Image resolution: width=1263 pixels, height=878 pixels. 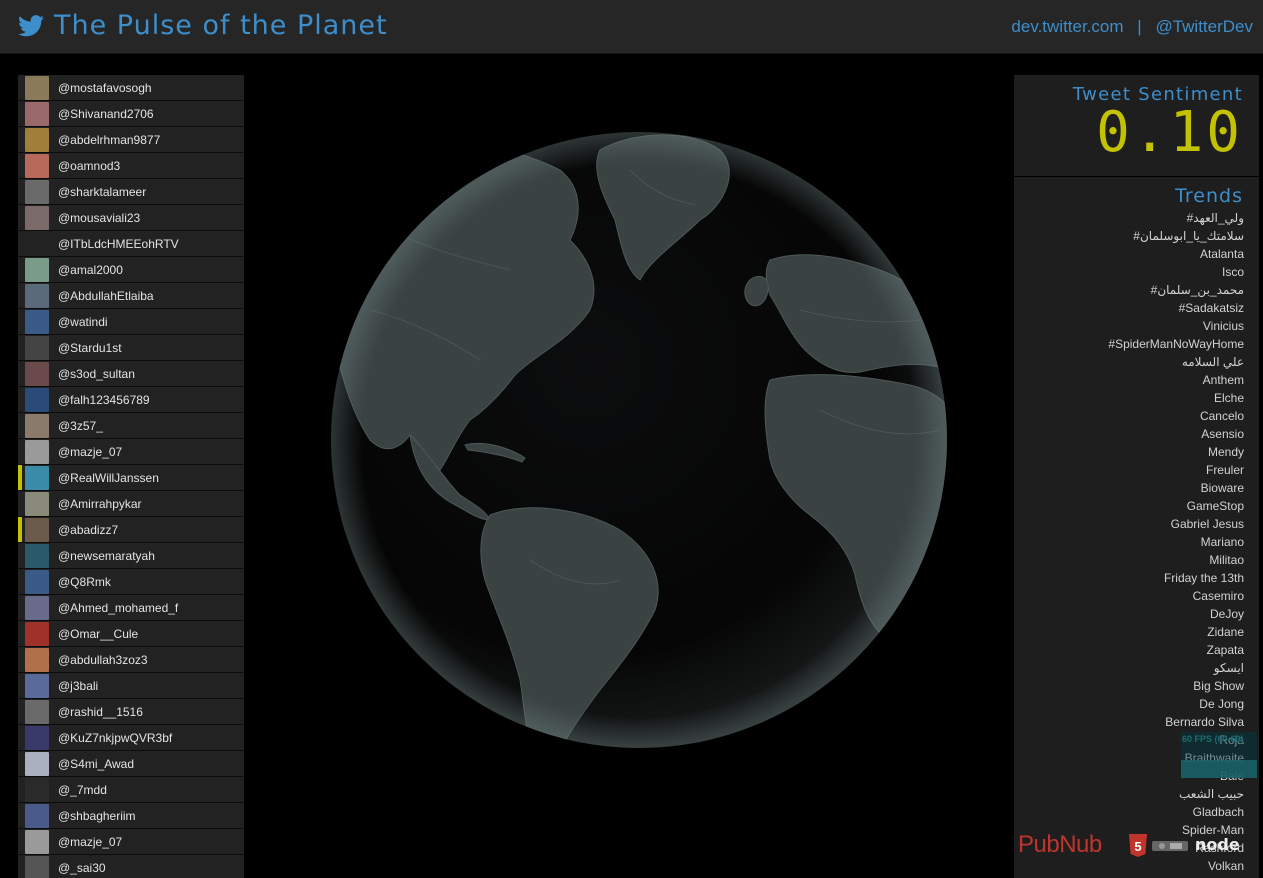 What do you see at coordinates (1129, 254) in the screenshot?
I see `trend-item: Atalanta` at bounding box center [1129, 254].